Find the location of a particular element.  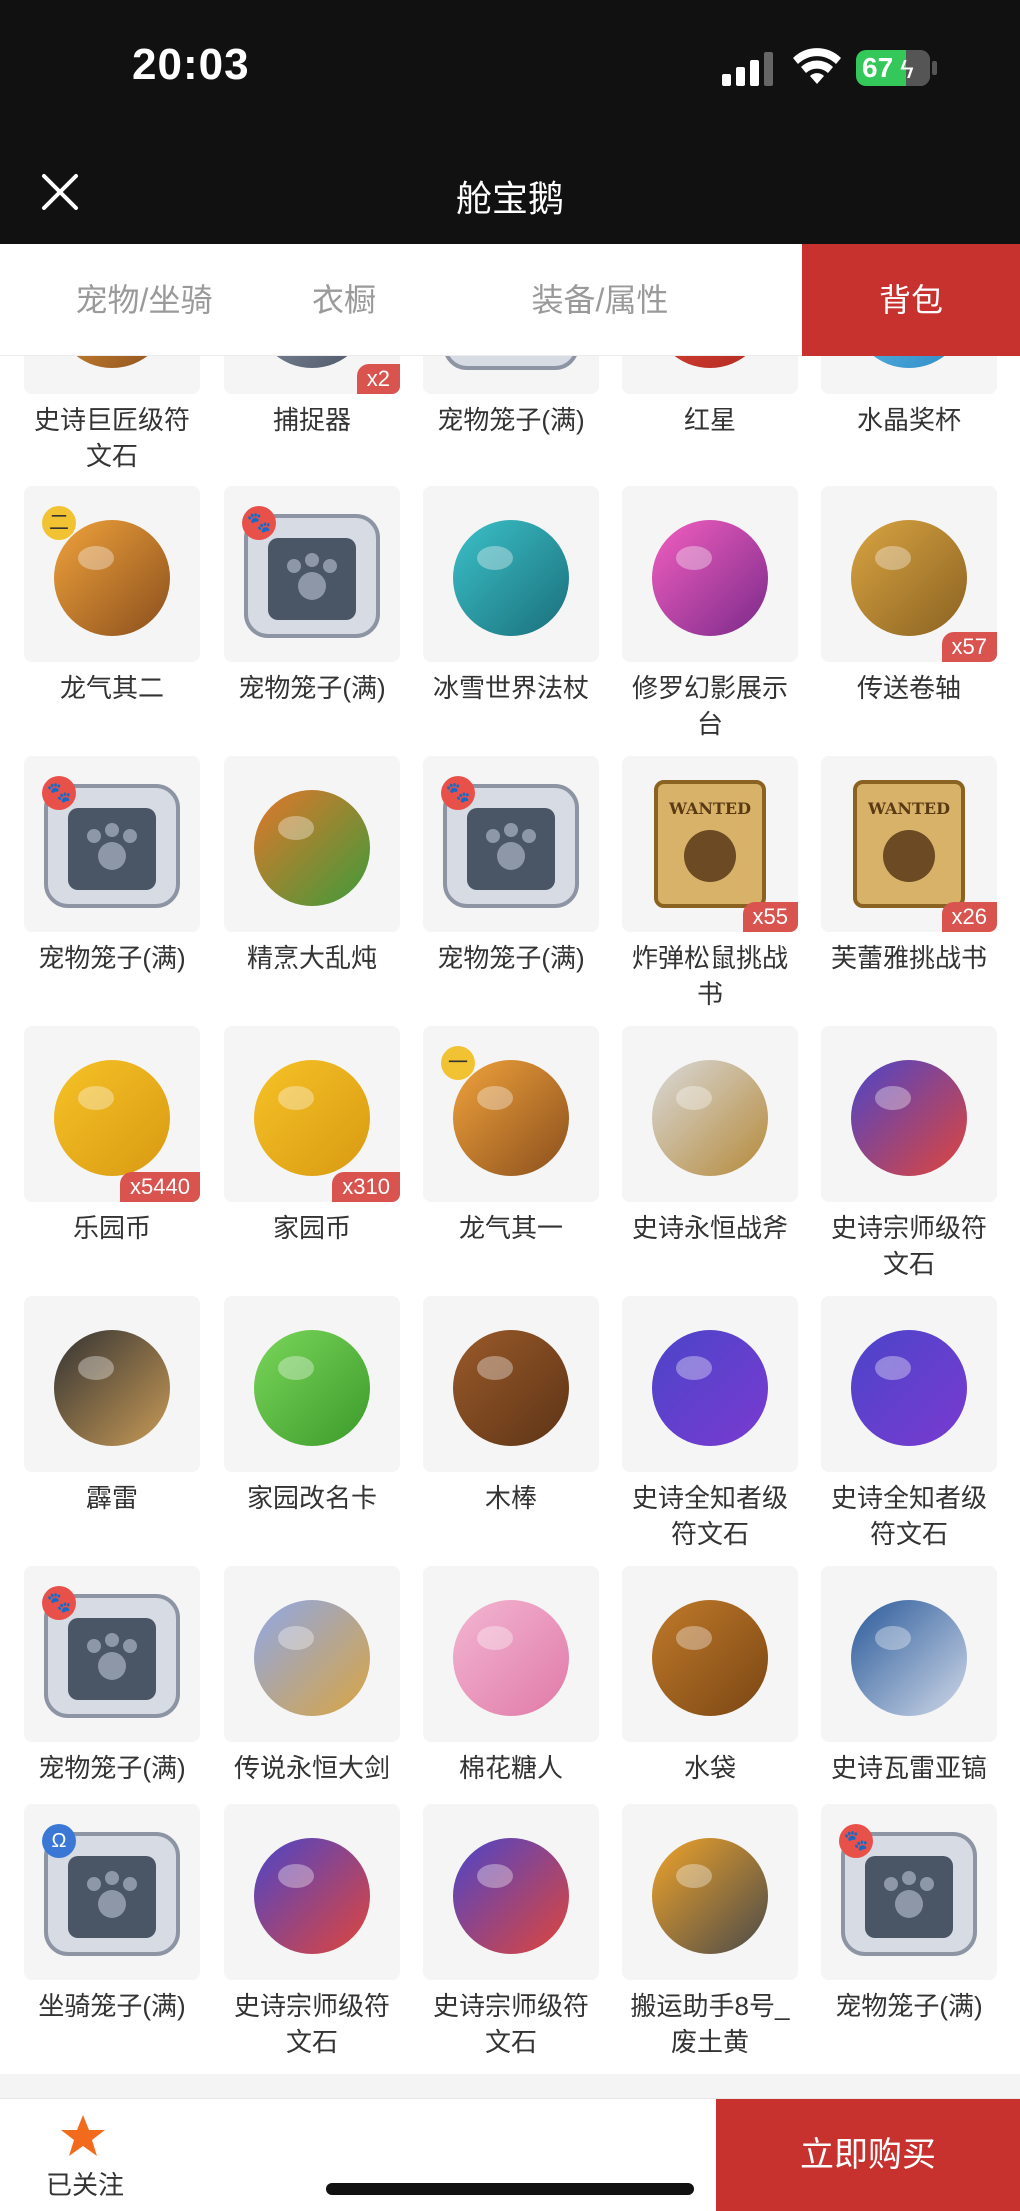

item-label: 精烹大乱炖 is located at coordinates (311, 958).